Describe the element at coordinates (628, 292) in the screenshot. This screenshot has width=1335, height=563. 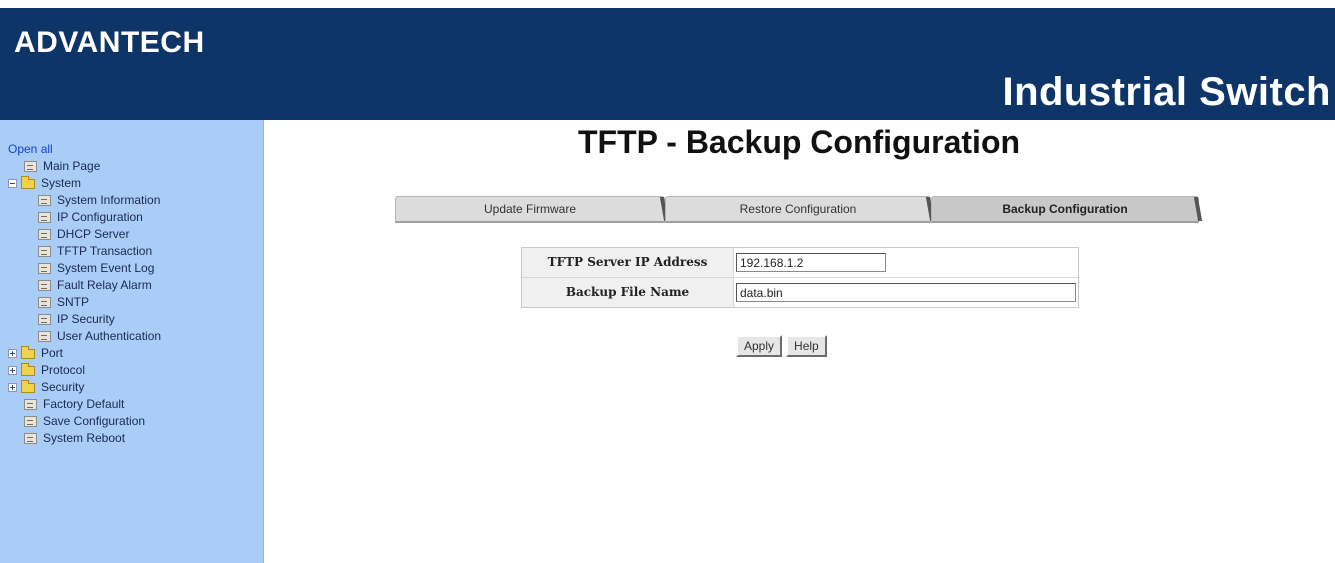
I see `file-name-label: Backup File Name` at that location.